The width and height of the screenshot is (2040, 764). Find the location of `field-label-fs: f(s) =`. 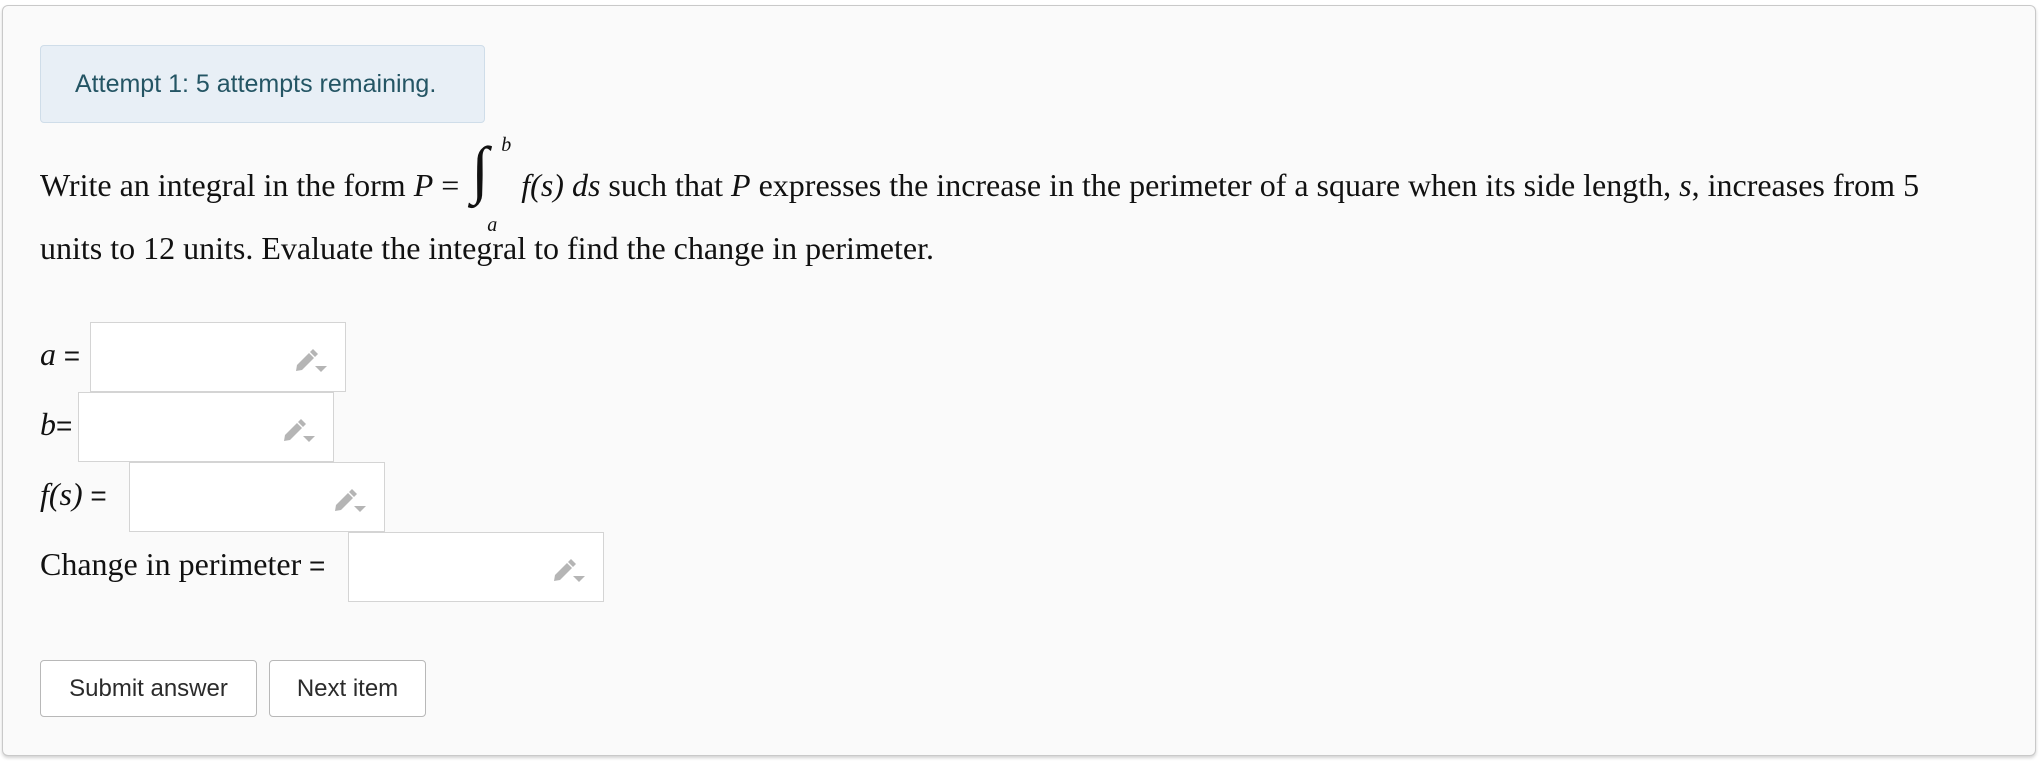

field-label-fs: f(s) = is located at coordinates (73, 494).